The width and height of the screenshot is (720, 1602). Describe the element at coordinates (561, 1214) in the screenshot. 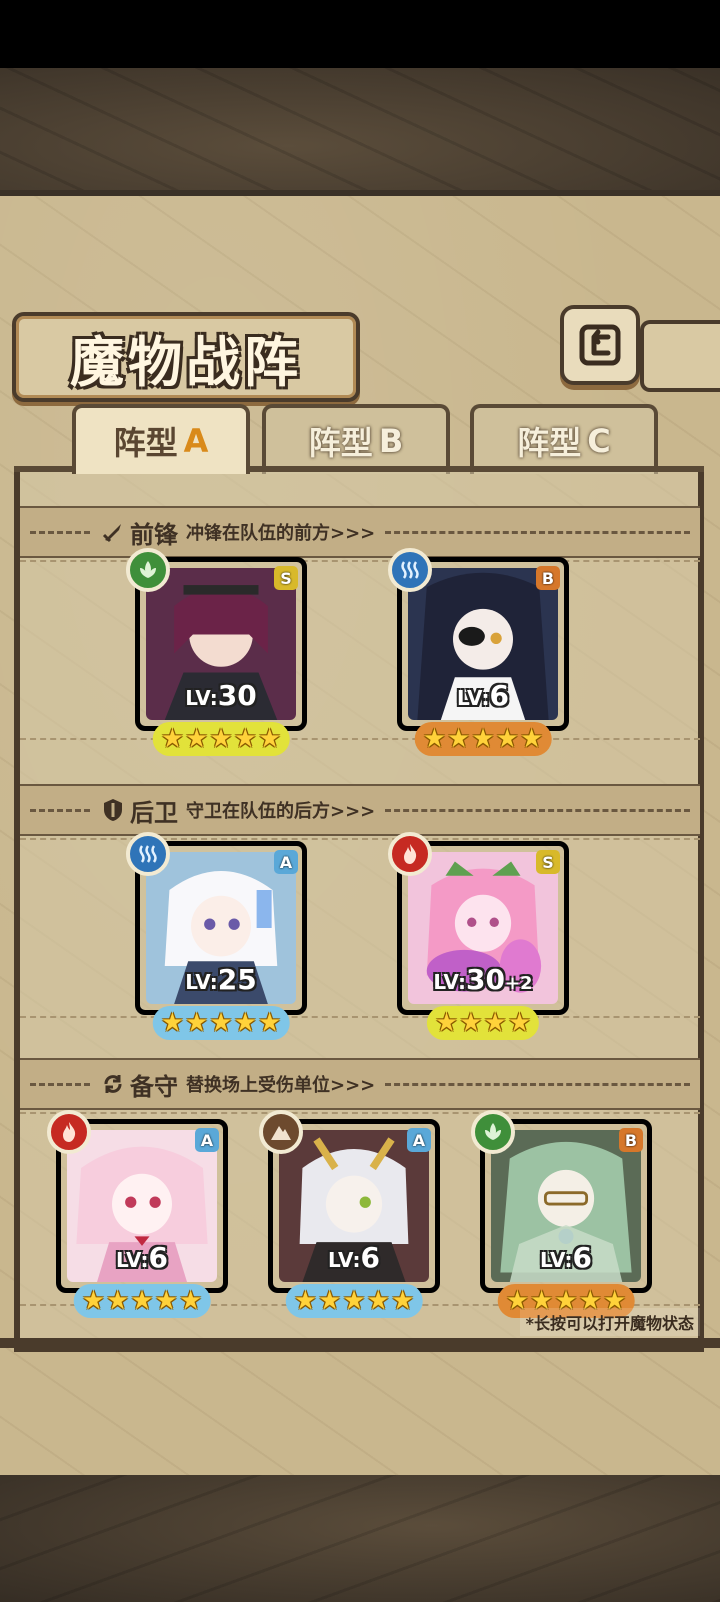

I see `monster-card-reserve-3: B LV:6 ★ ★ ★ ★ ★` at that location.